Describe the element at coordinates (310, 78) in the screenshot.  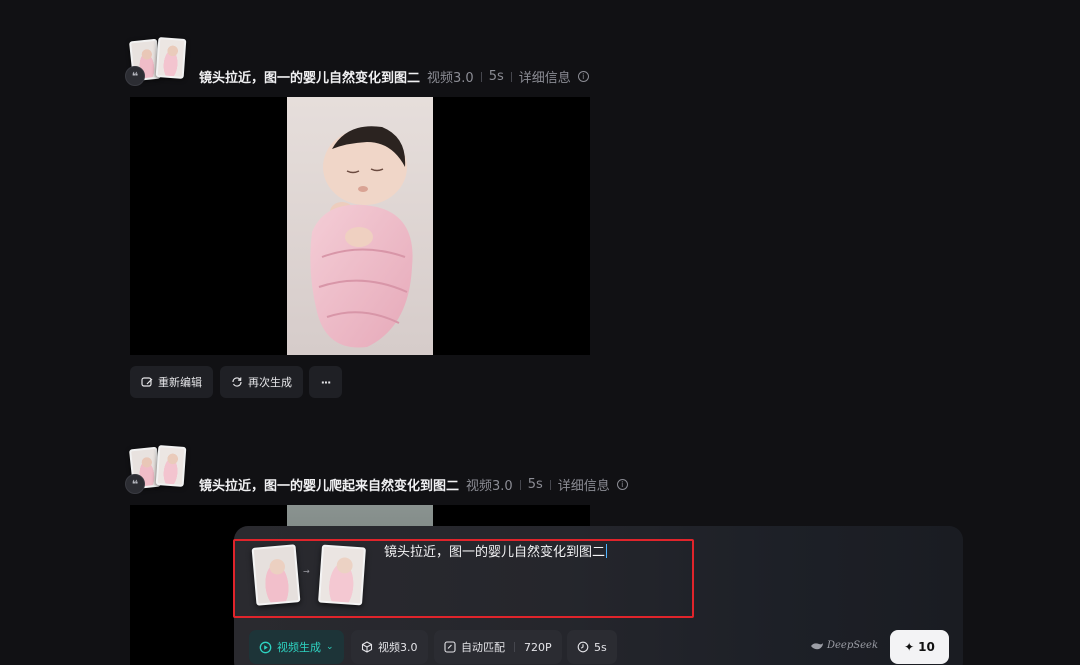
I see `generation-prompt: 镜头拉近，图一的婴儿自然变化到图二` at that location.